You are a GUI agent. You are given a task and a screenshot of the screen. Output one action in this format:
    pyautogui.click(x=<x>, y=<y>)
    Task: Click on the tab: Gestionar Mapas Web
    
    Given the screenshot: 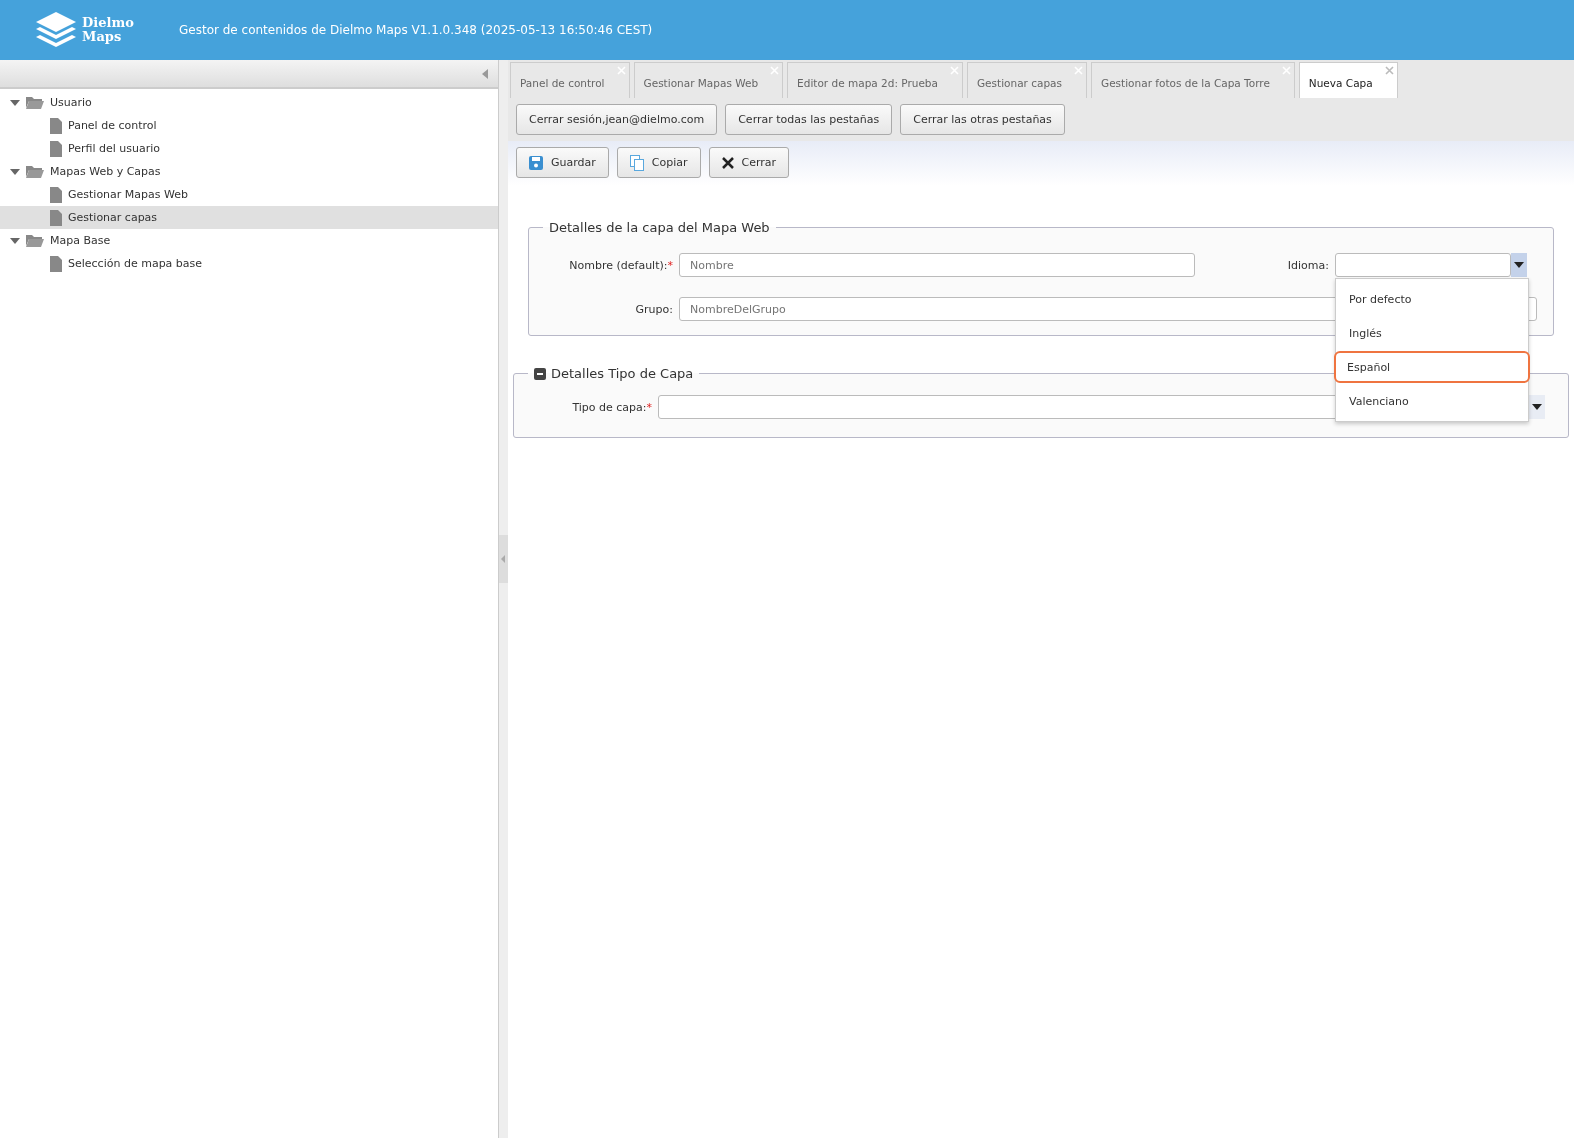 What is the action you would take?
    pyautogui.click(x=708, y=80)
    